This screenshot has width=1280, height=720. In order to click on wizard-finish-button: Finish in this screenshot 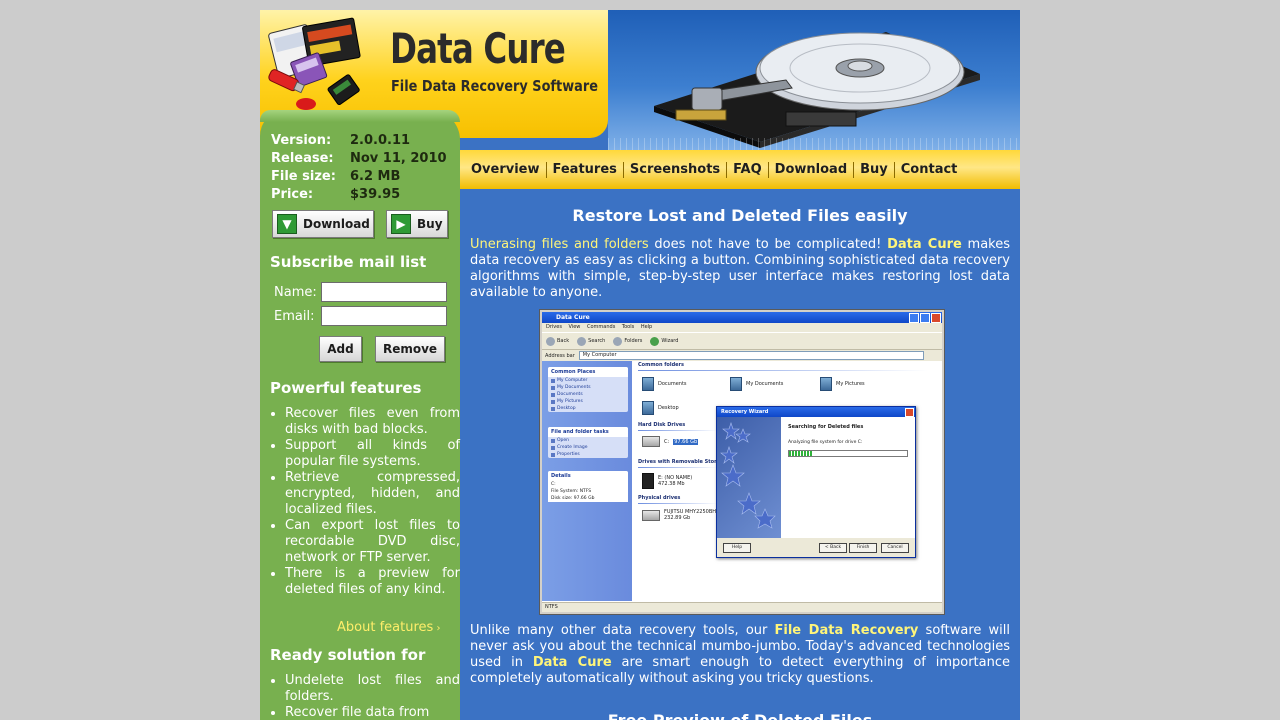, I will do `click(863, 548)`.